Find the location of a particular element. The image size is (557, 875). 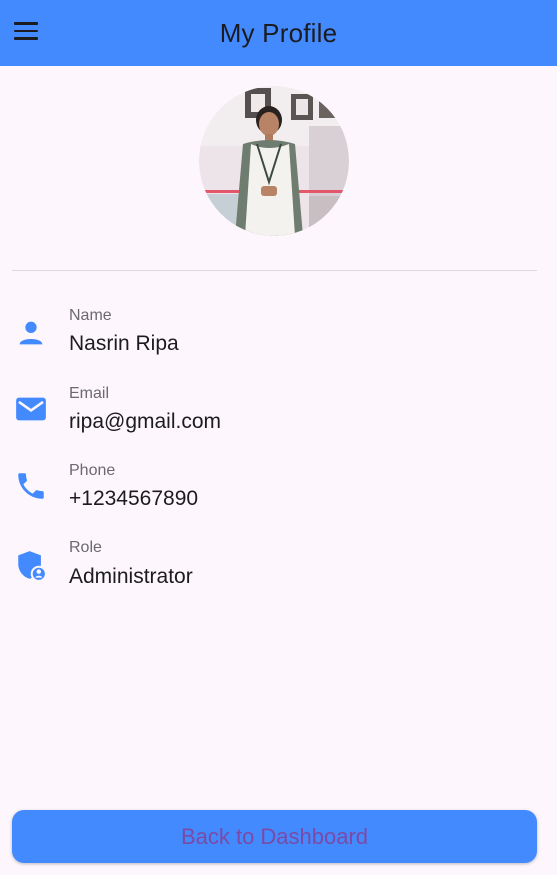

field-value: Administrator is located at coordinates (131, 576).